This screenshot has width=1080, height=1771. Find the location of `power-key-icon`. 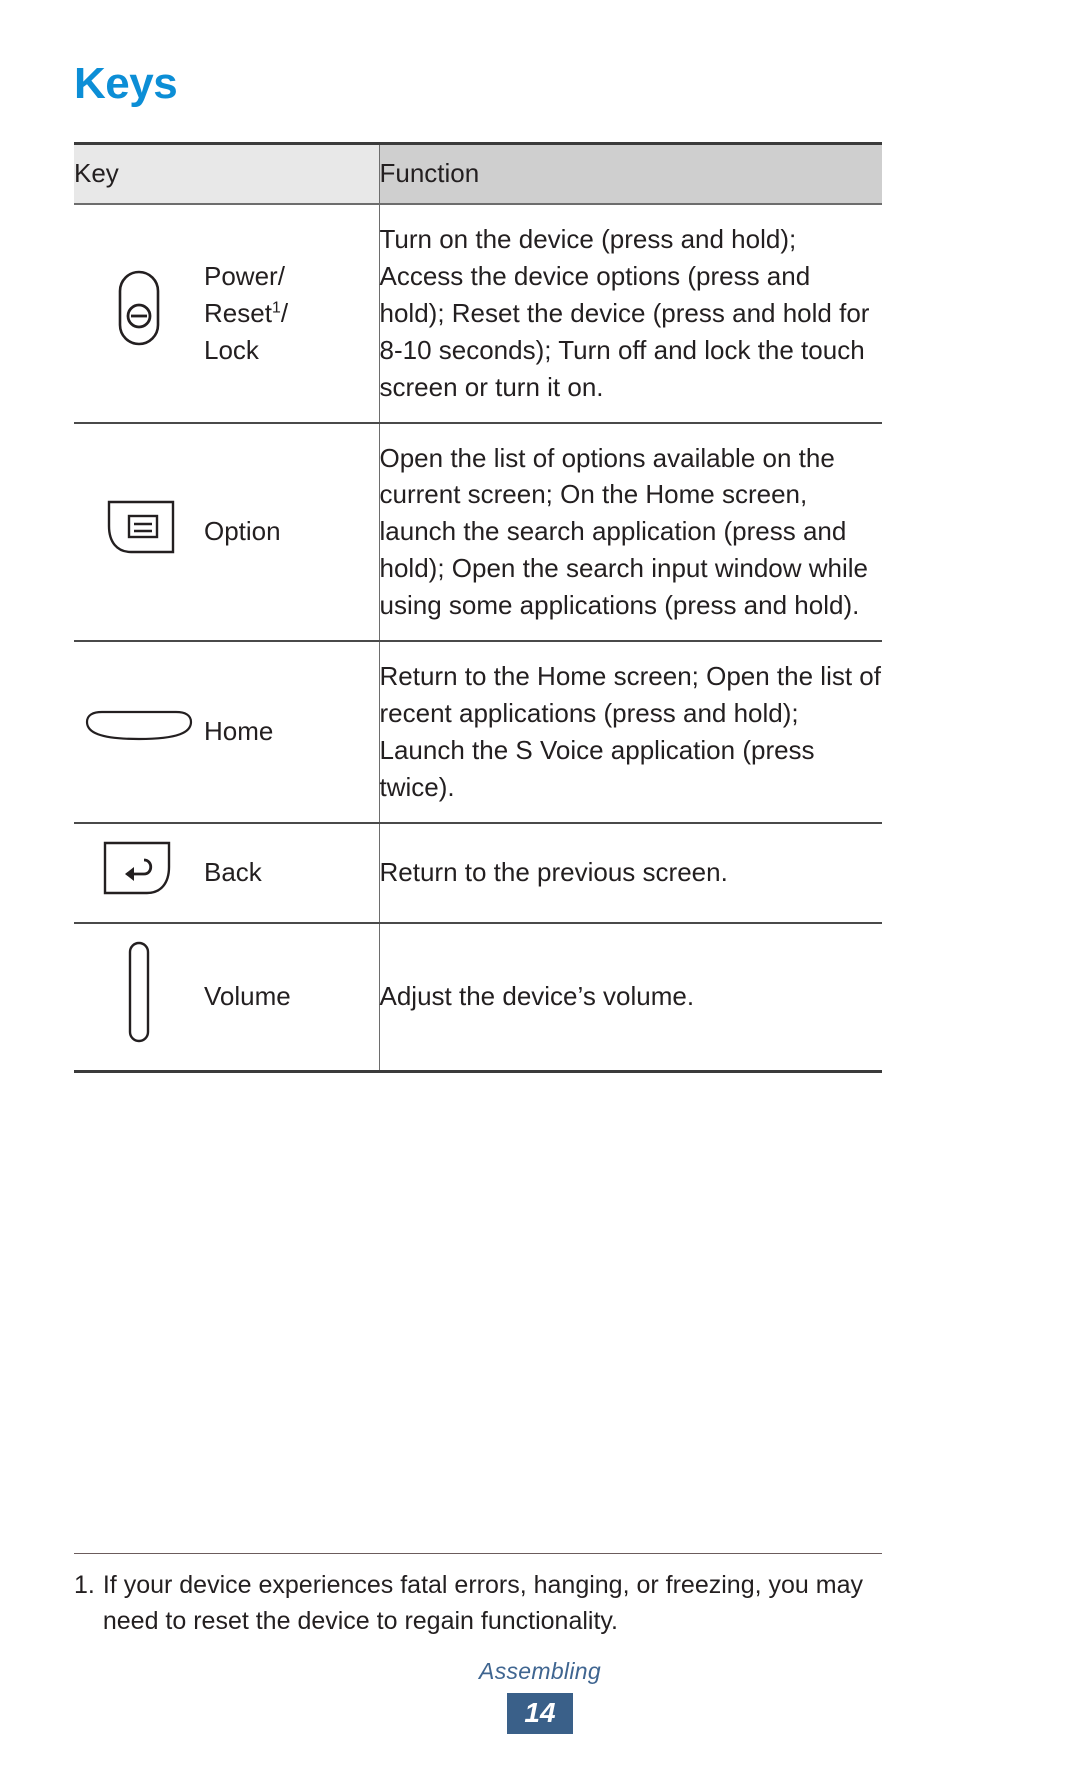

power-key-icon is located at coordinates (139, 308).